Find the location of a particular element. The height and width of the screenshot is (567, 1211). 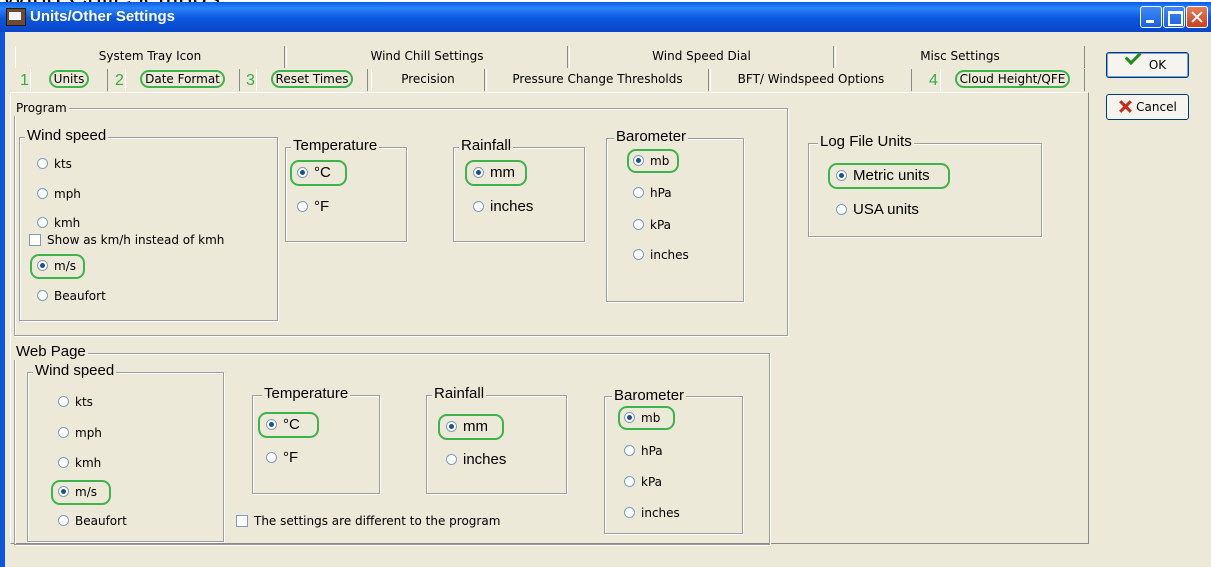

log-metric-units-radio: Metric units is located at coordinates (883, 176).